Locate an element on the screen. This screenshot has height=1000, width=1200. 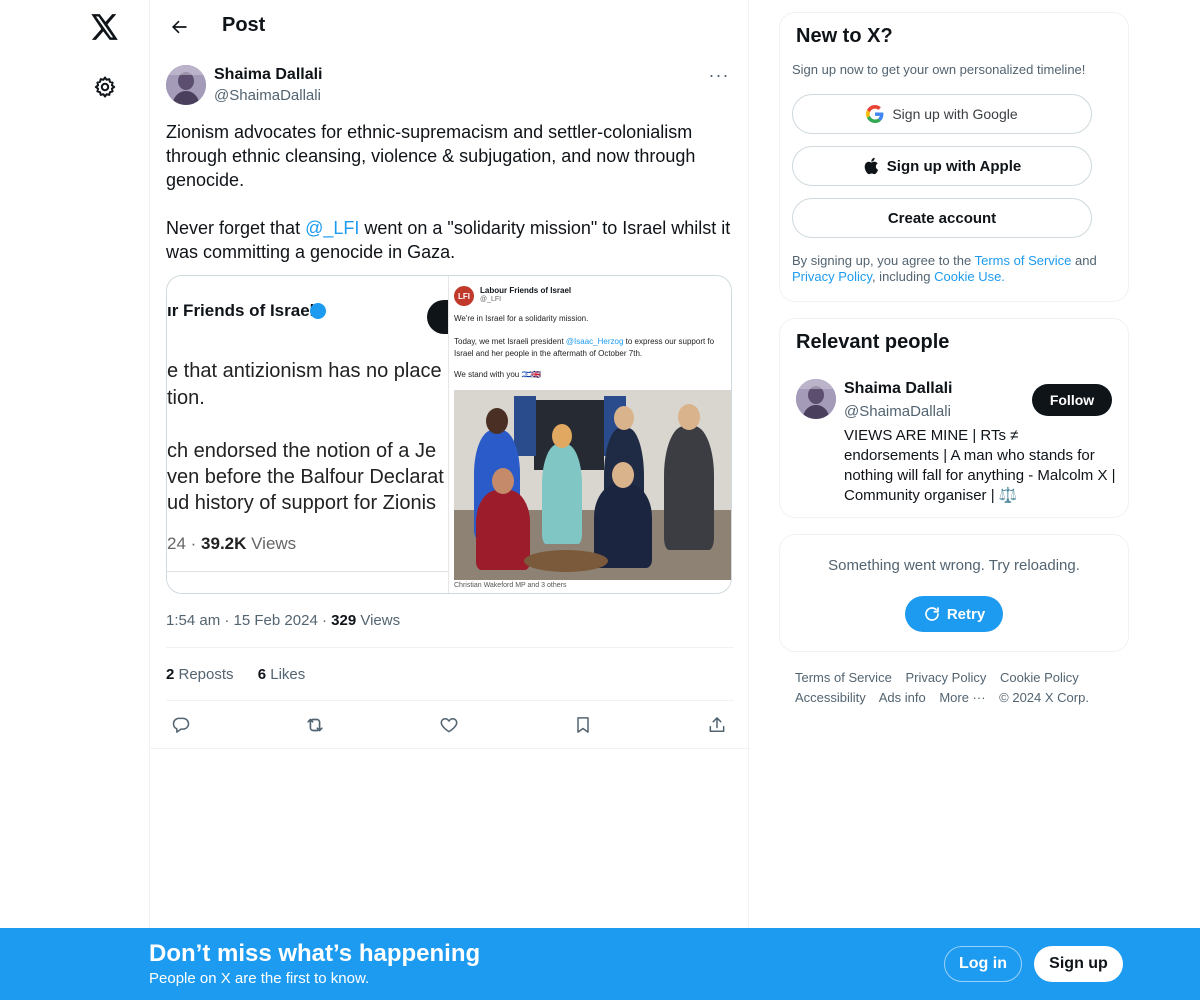
banner-subtitle: People on X are the first to know. is located at coordinates (259, 978).